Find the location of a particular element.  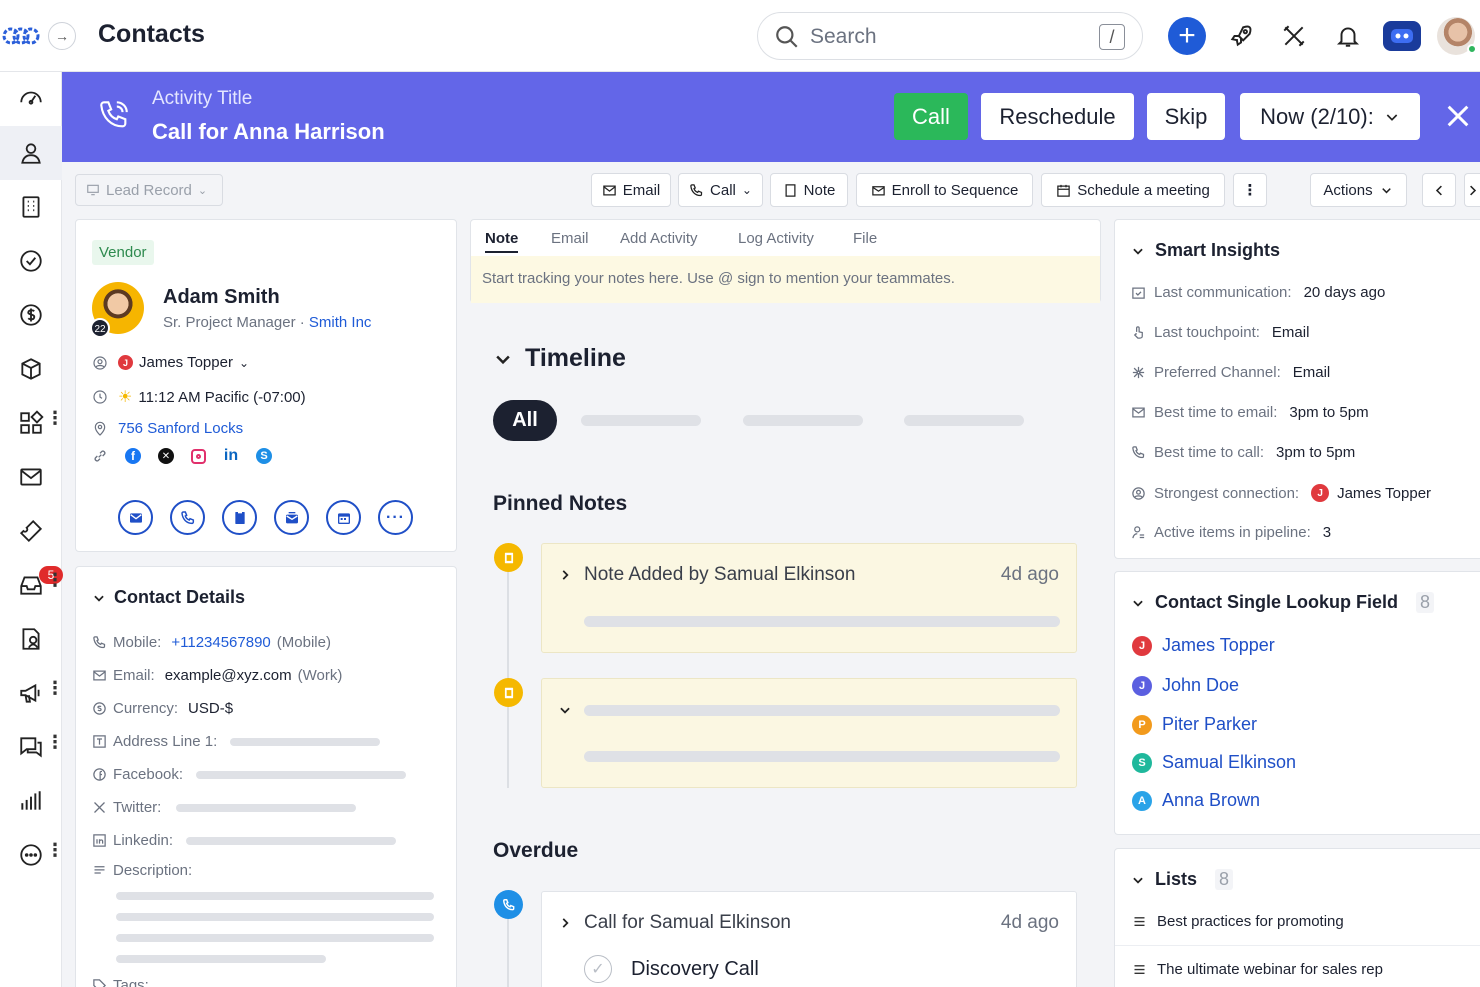

app-logo-icon is located at coordinates (21, 36).